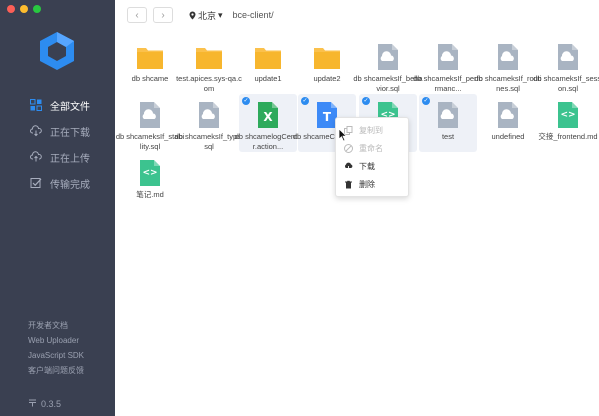 The width and height of the screenshot is (599, 416). Describe the element at coordinates (367, 184) in the screenshot. I see `context-item-label: 删除` at that location.